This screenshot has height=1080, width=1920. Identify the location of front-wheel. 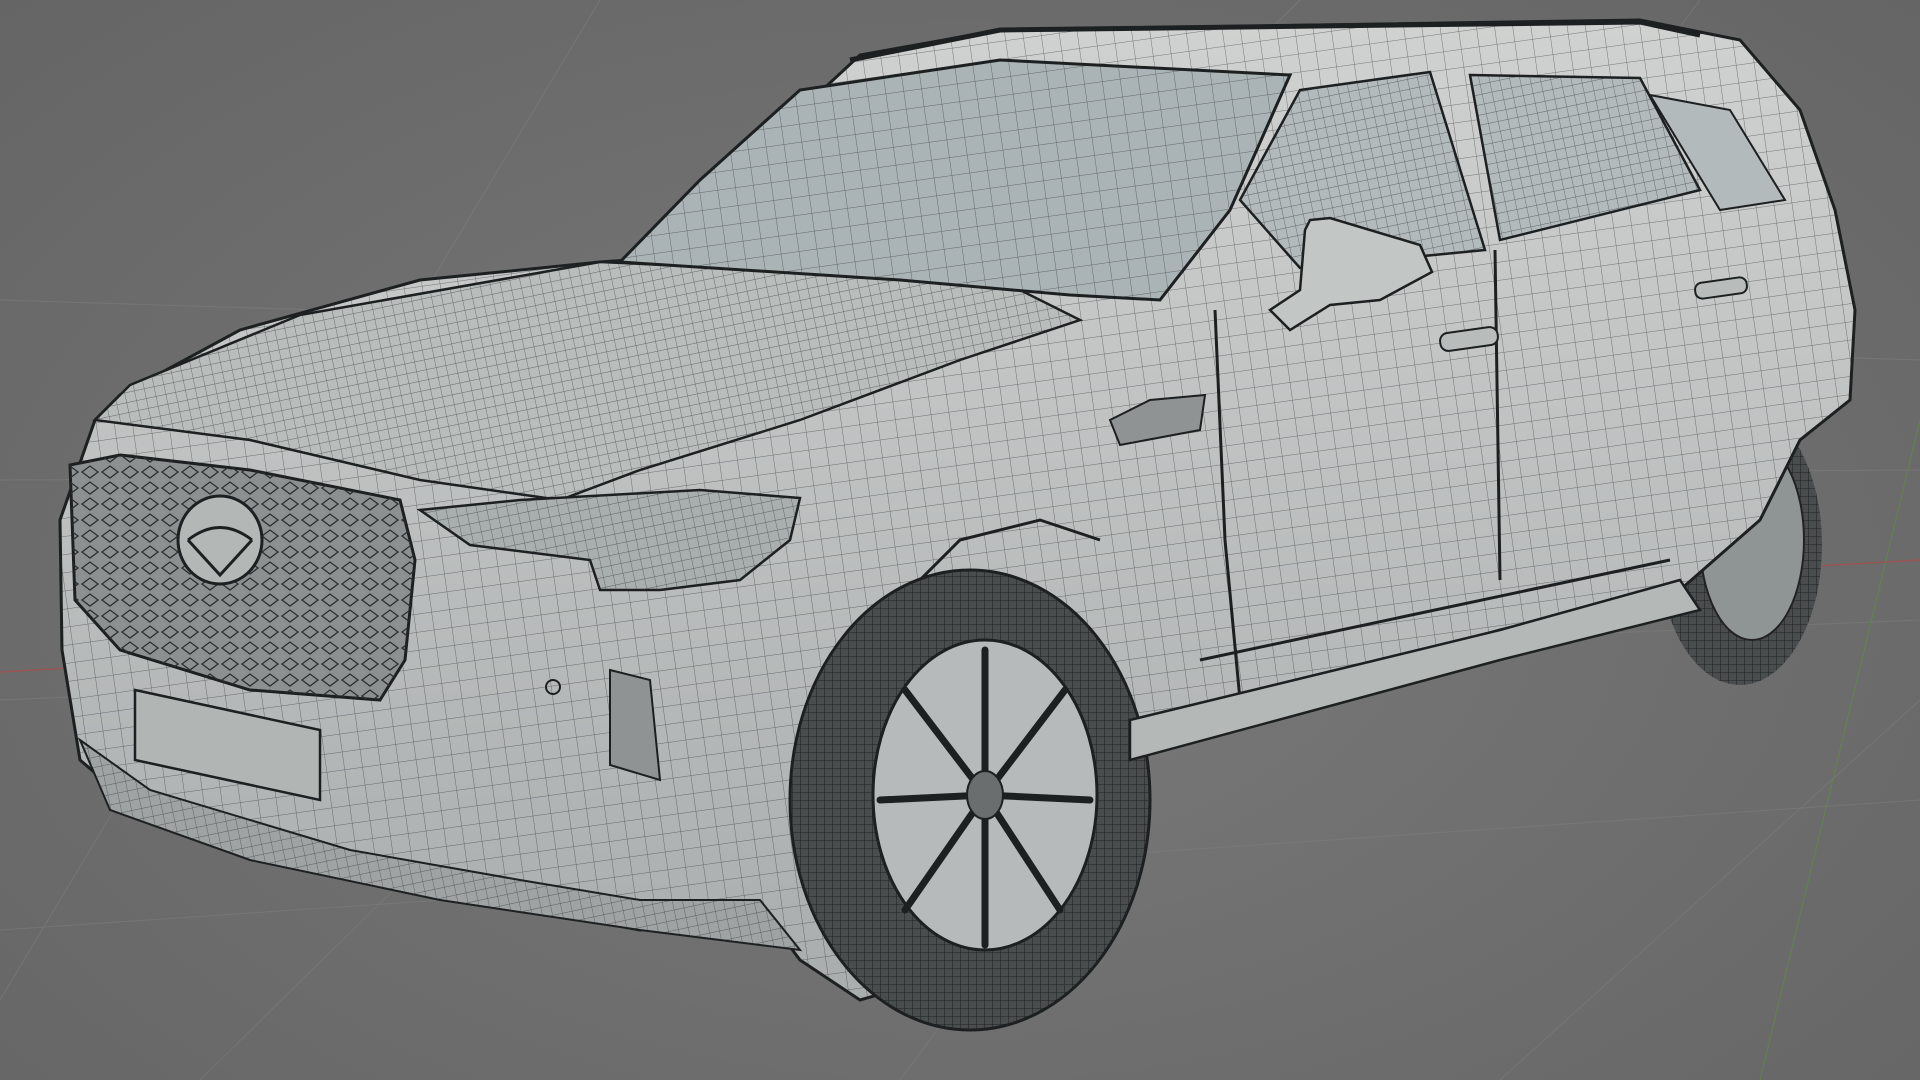
(970, 800).